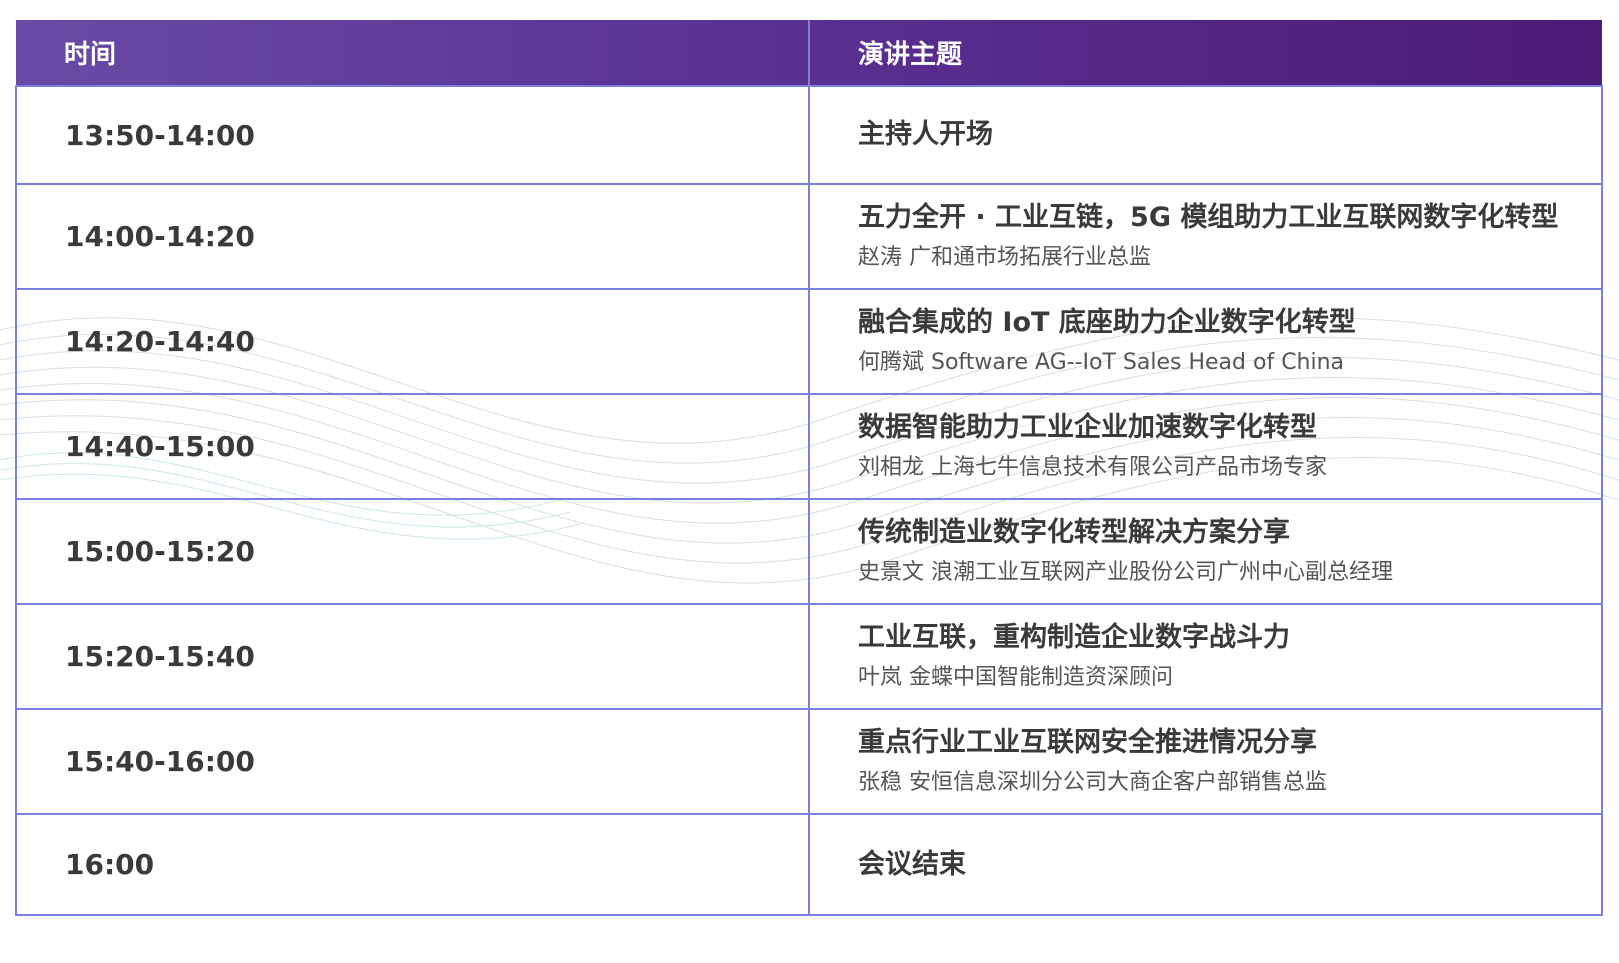 The image size is (1619, 963). I want to click on topic-title: 重点行业工业互联网安全推进情况分享, so click(1087, 742).